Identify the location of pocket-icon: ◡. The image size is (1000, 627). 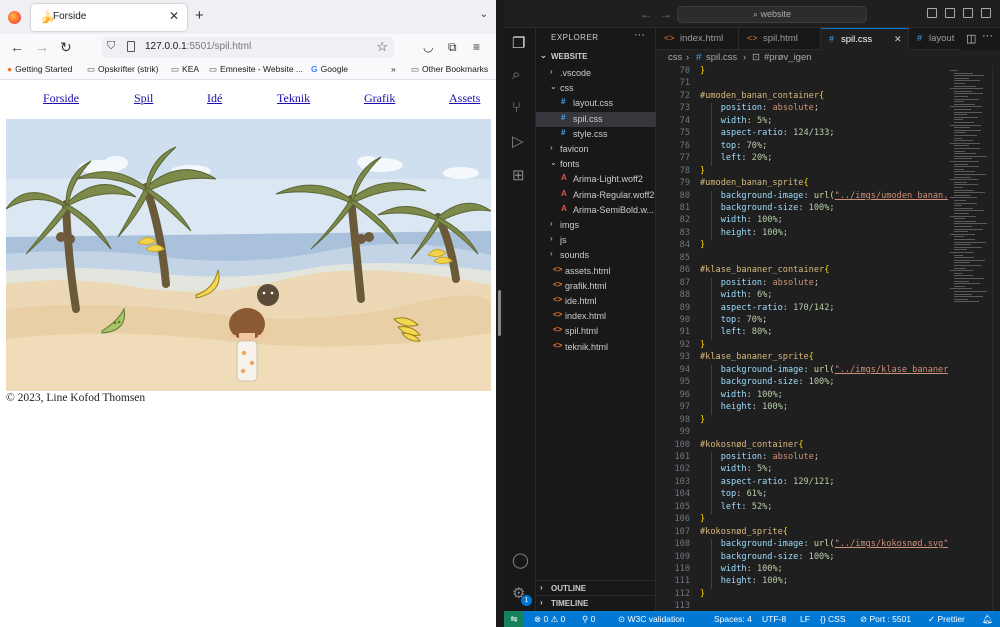
(428, 47).